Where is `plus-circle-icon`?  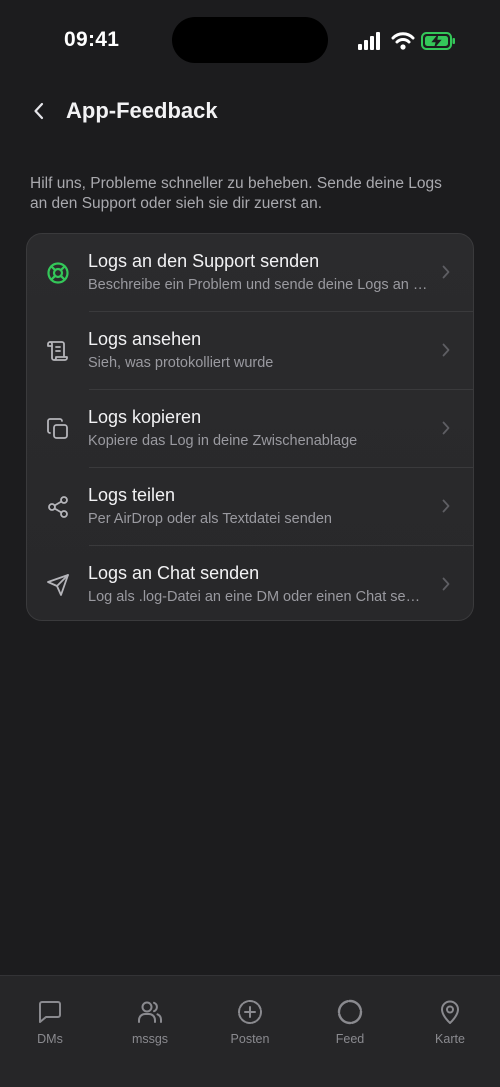
plus-circle-icon is located at coordinates (250, 1012).